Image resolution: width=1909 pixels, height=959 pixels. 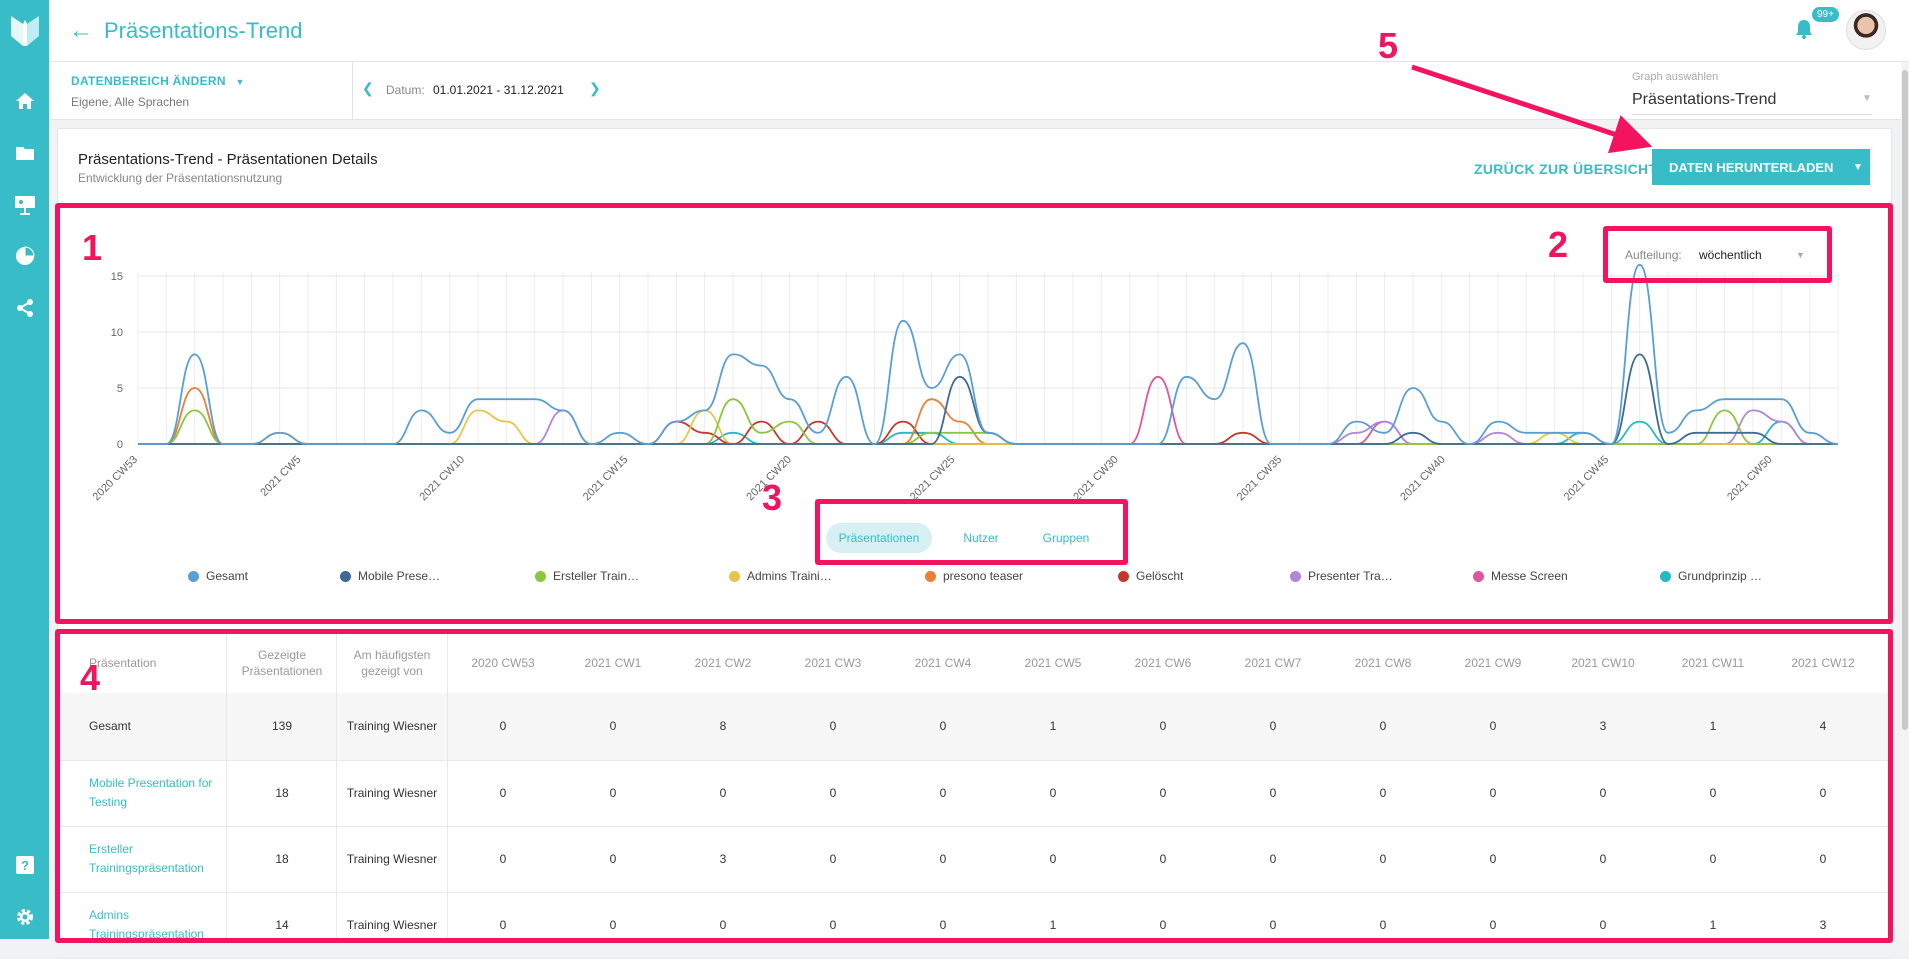 What do you see at coordinates (1066, 538) in the screenshot?
I see `tab-gruppen: Gruppen` at bounding box center [1066, 538].